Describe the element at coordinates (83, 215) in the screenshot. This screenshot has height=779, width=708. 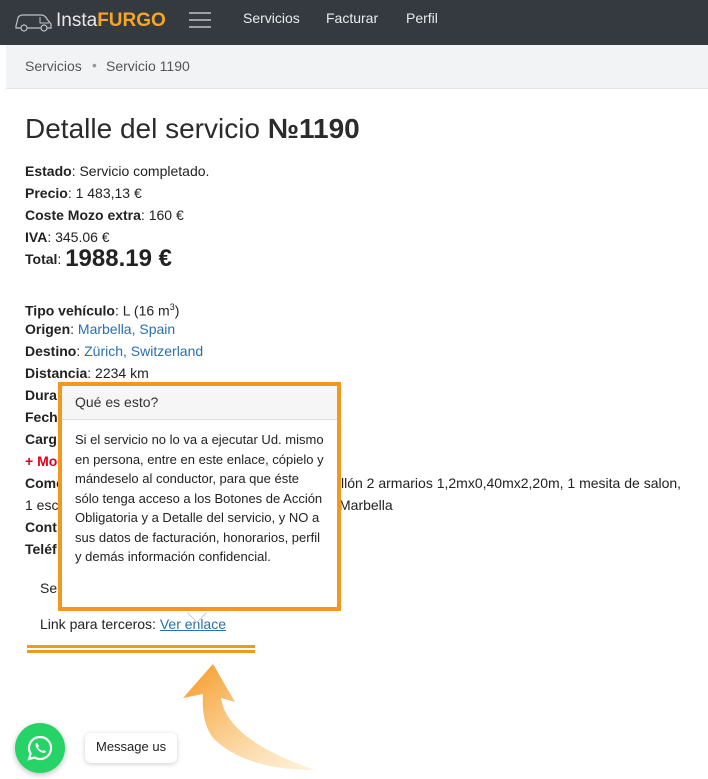
I see `coste-label: Coste Mozo extra` at that location.